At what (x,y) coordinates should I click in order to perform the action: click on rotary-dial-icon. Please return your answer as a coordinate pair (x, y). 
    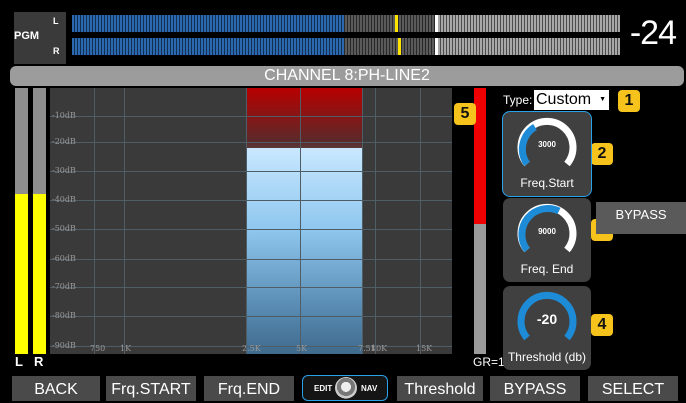
    Looking at the image, I should click on (346, 388).